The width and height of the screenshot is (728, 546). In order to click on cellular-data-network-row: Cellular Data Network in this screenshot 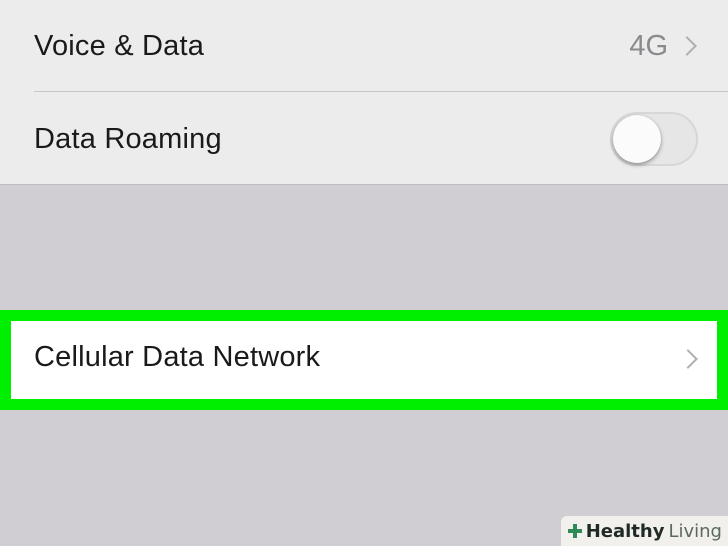, I will do `click(364, 360)`.